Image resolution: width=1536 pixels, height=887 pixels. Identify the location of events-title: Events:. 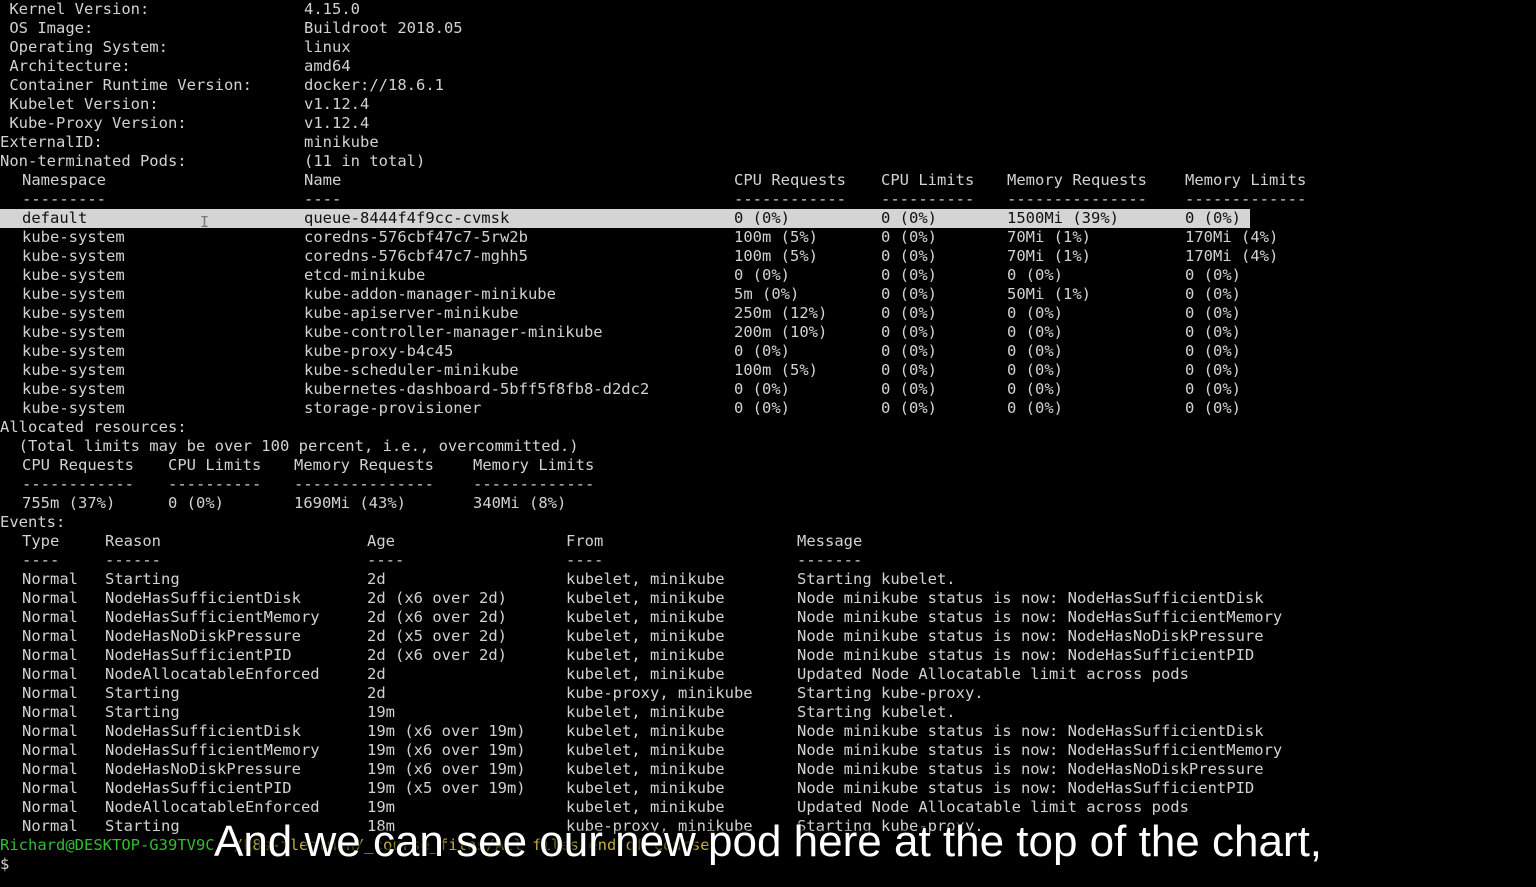
(768, 522).